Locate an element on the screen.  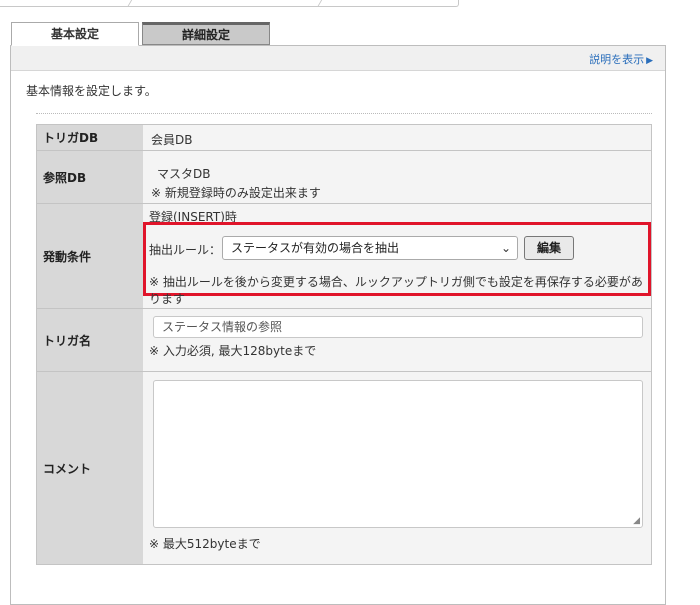
tab-detail-settings: 詳細設定 is located at coordinates (206, 33).